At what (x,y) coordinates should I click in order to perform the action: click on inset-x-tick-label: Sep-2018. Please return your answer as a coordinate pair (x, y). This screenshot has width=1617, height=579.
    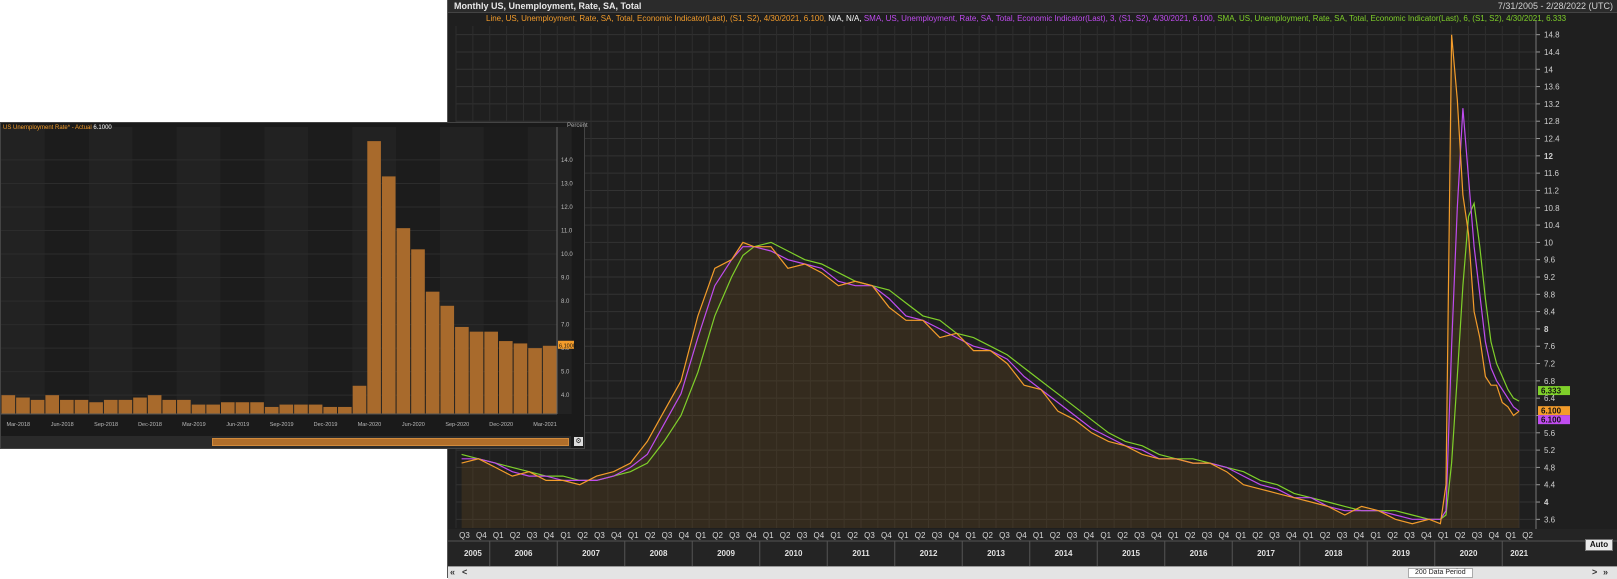
    Looking at the image, I should click on (106, 425).